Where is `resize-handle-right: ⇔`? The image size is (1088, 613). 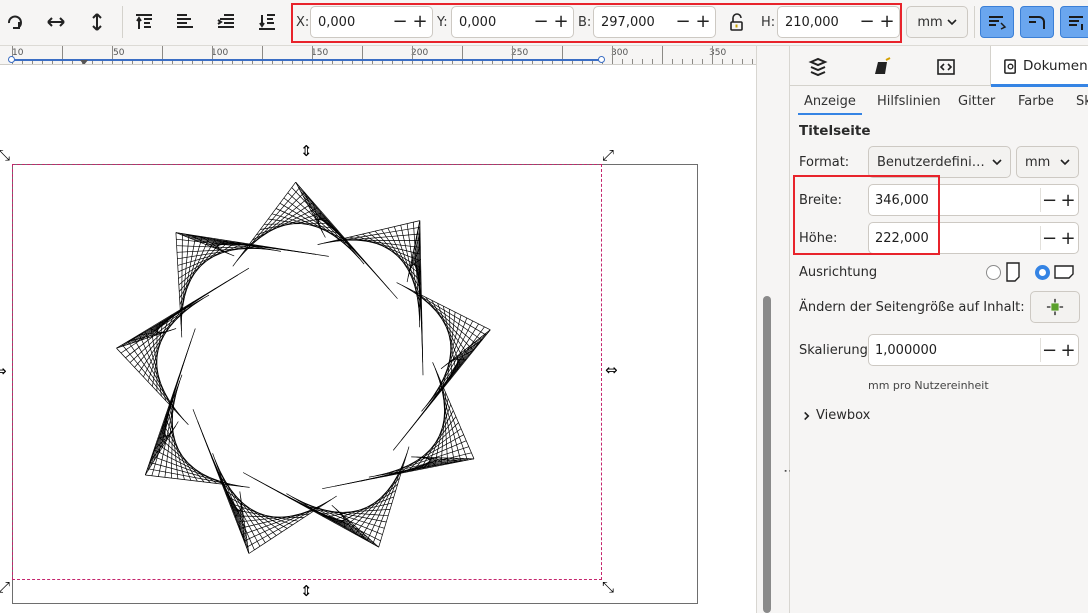
resize-handle-right: ⇔ is located at coordinates (611, 370).